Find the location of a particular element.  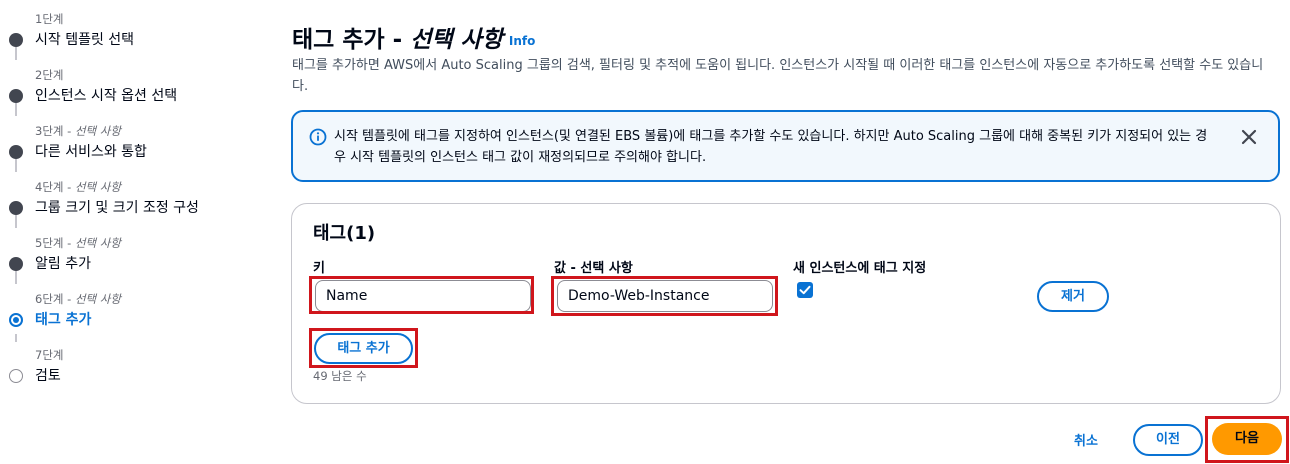

cancel-button: 취소 is located at coordinates (1086, 439).